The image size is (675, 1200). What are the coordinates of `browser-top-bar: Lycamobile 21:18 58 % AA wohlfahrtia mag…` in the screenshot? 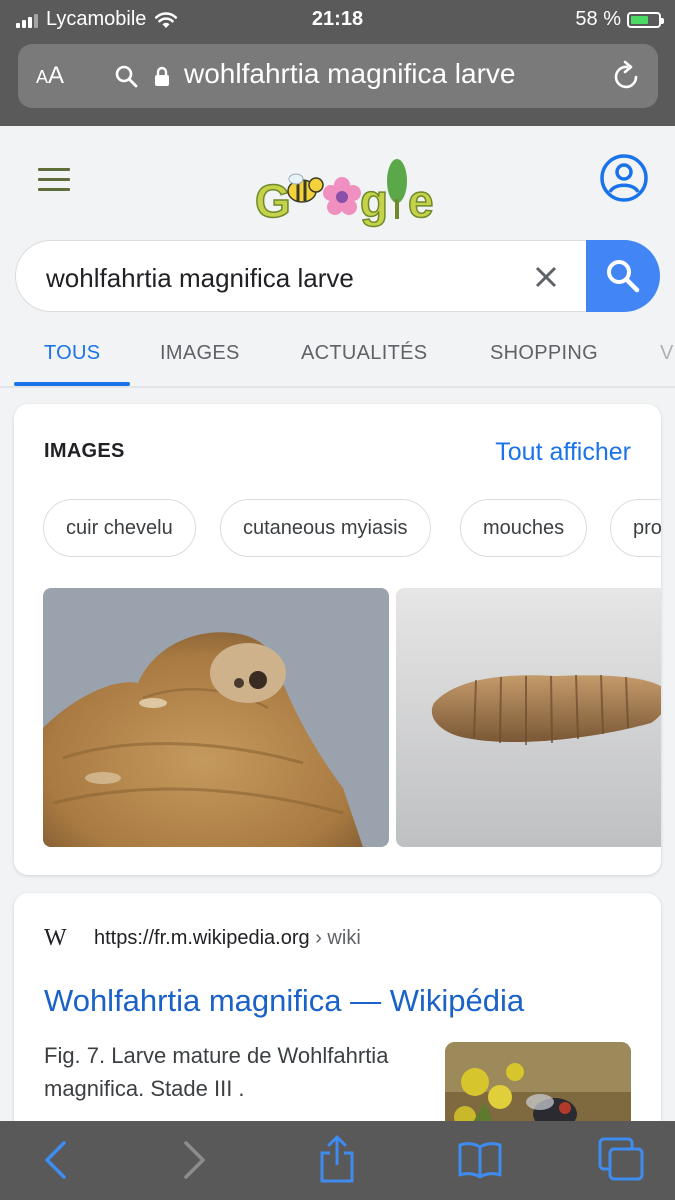 It's located at (337, 63).